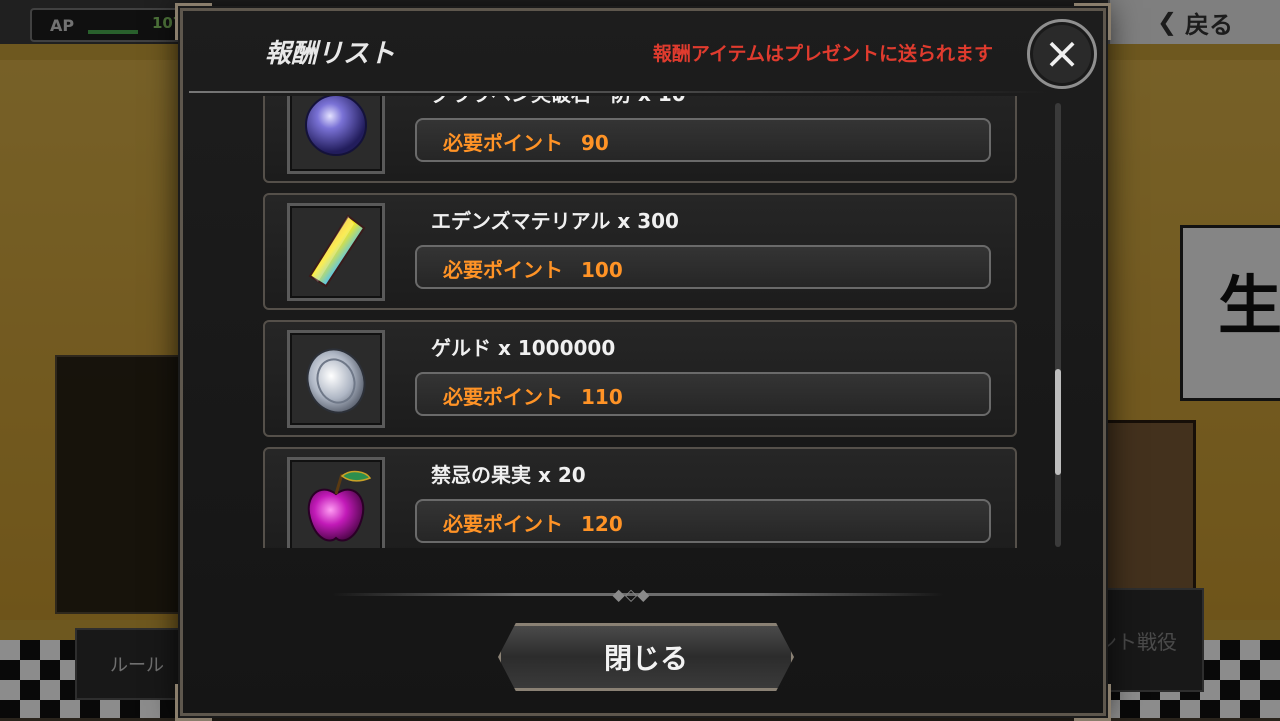  I want to click on points-label: 必要ポイント 100, so click(533, 268).